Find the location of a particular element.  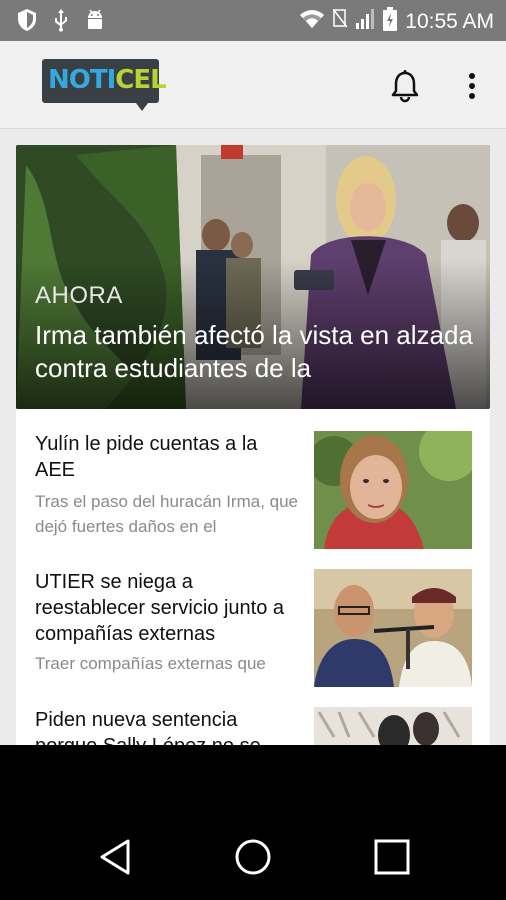

no-sim-icon is located at coordinates (340, 21).